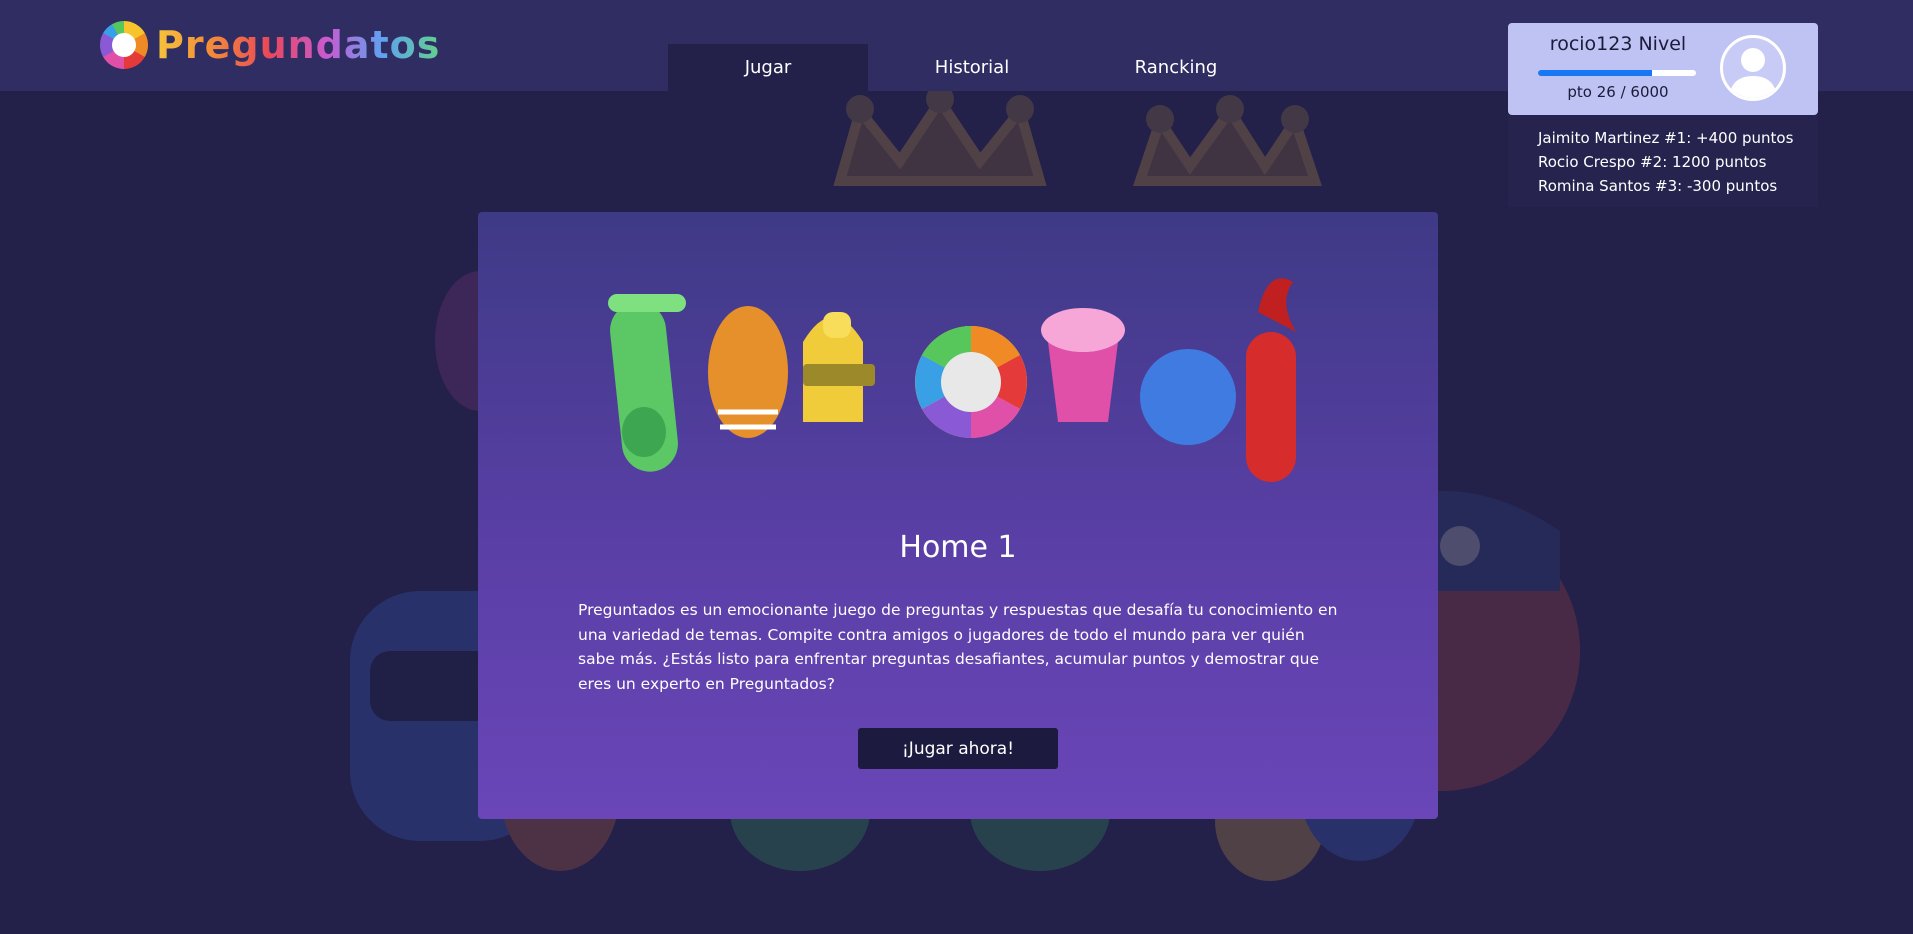  What do you see at coordinates (1666, 138) in the screenshot?
I see `ranking-entry: Jaimito Martinez #1: +400 puntos` at bounding box center [1666, 138].